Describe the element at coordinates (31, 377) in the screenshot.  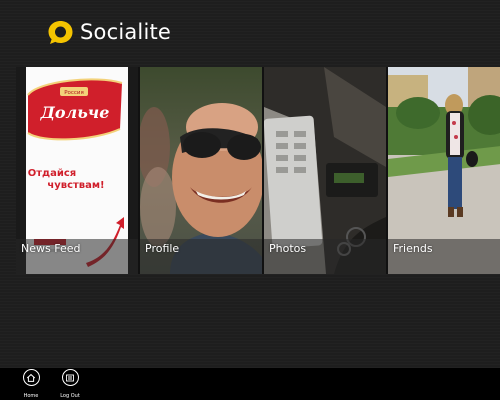
I see `home-icon` at that location.